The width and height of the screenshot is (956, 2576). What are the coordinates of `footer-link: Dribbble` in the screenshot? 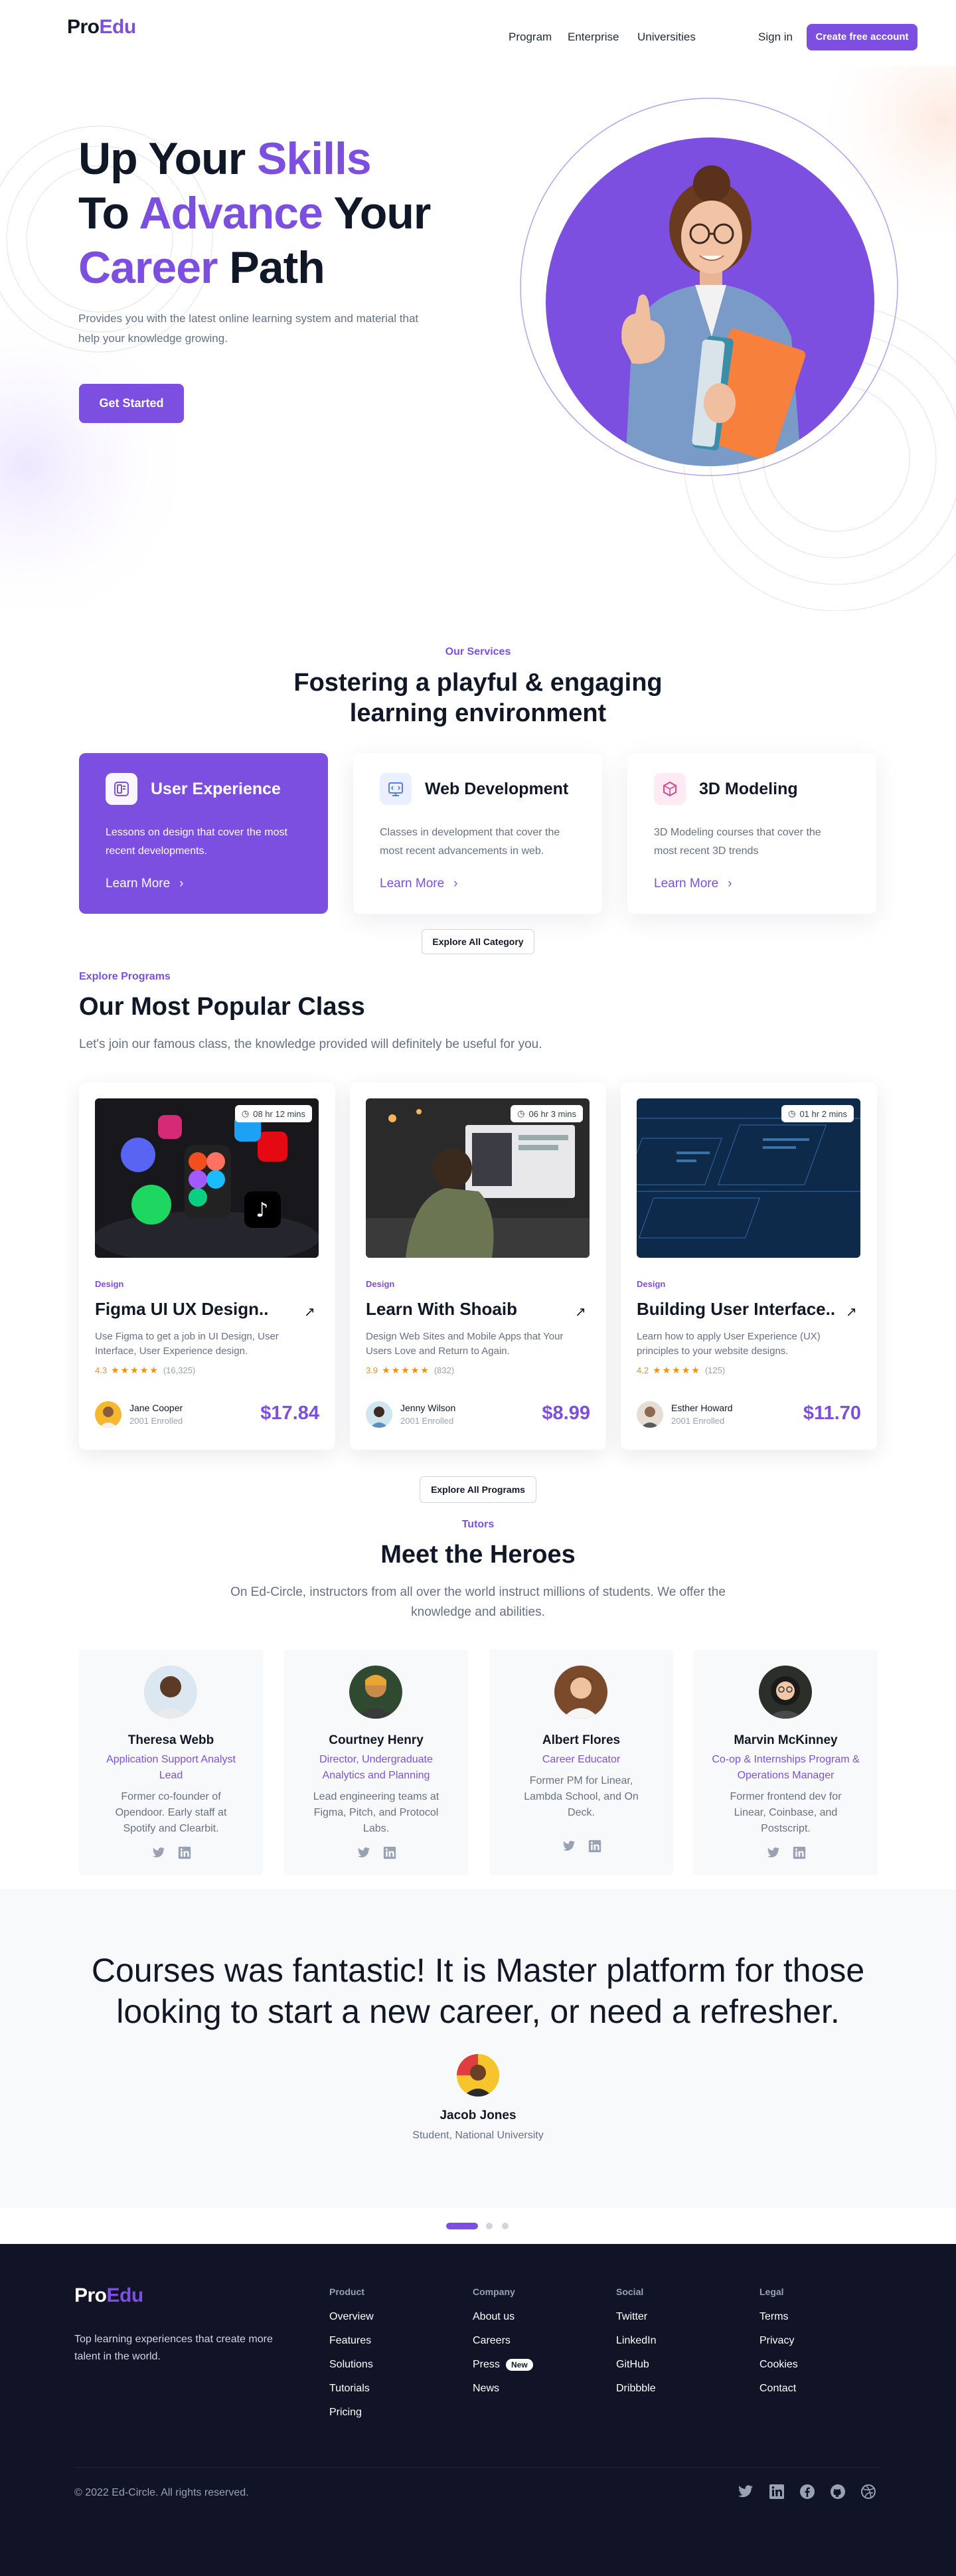 It's located at (636, 2389).